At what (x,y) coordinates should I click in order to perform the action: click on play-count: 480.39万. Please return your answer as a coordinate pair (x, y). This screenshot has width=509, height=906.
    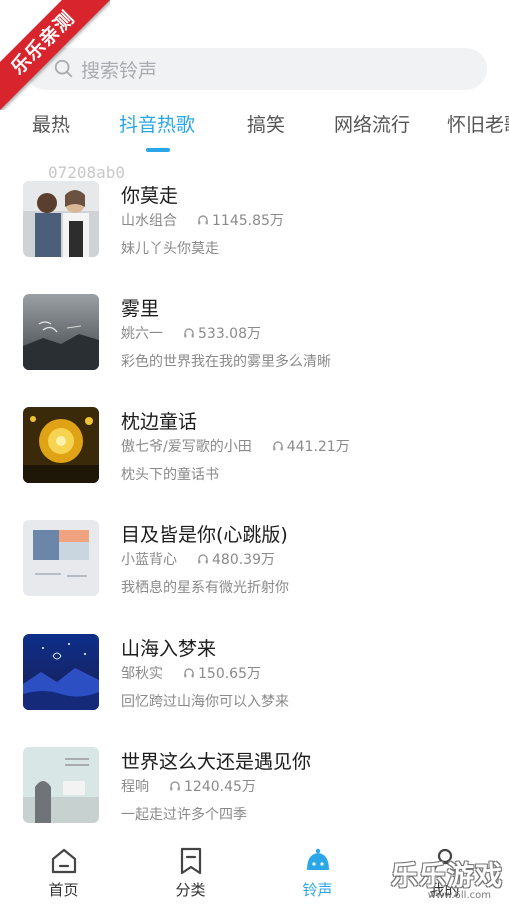
    Looking at the image, I should click on (243, 560).